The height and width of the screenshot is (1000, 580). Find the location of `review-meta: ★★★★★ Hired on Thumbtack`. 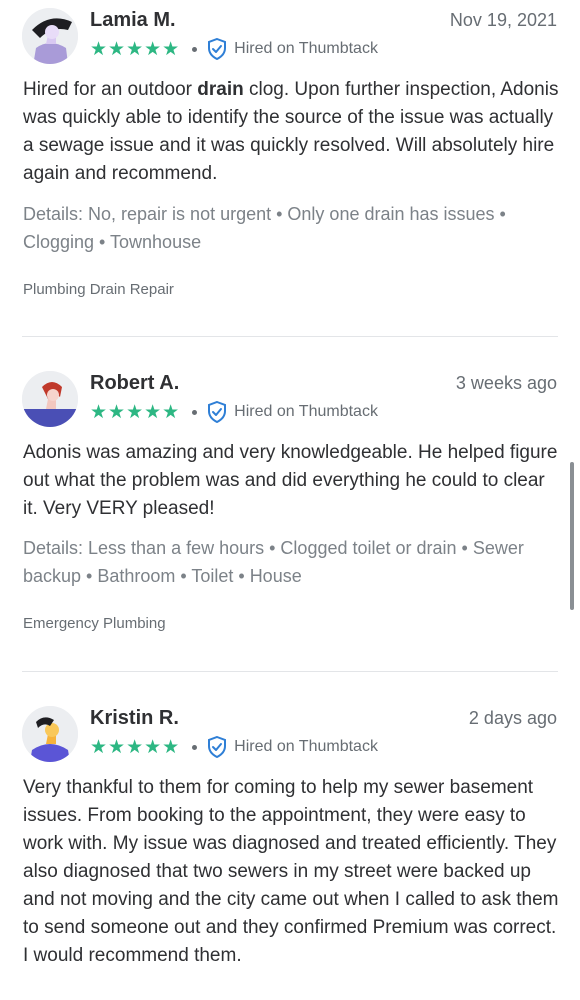

review-meta: ★★★★★ Hired on Thumbtack is located at coordinates (234, 747).